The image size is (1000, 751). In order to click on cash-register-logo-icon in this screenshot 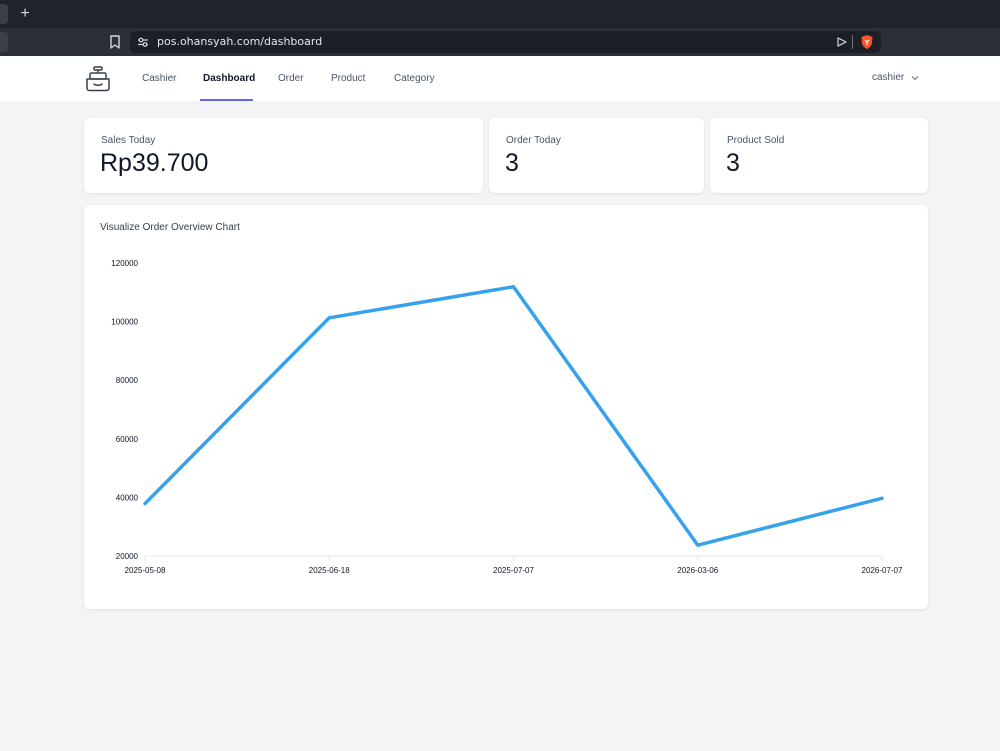, I will do `click(98, 79)`.